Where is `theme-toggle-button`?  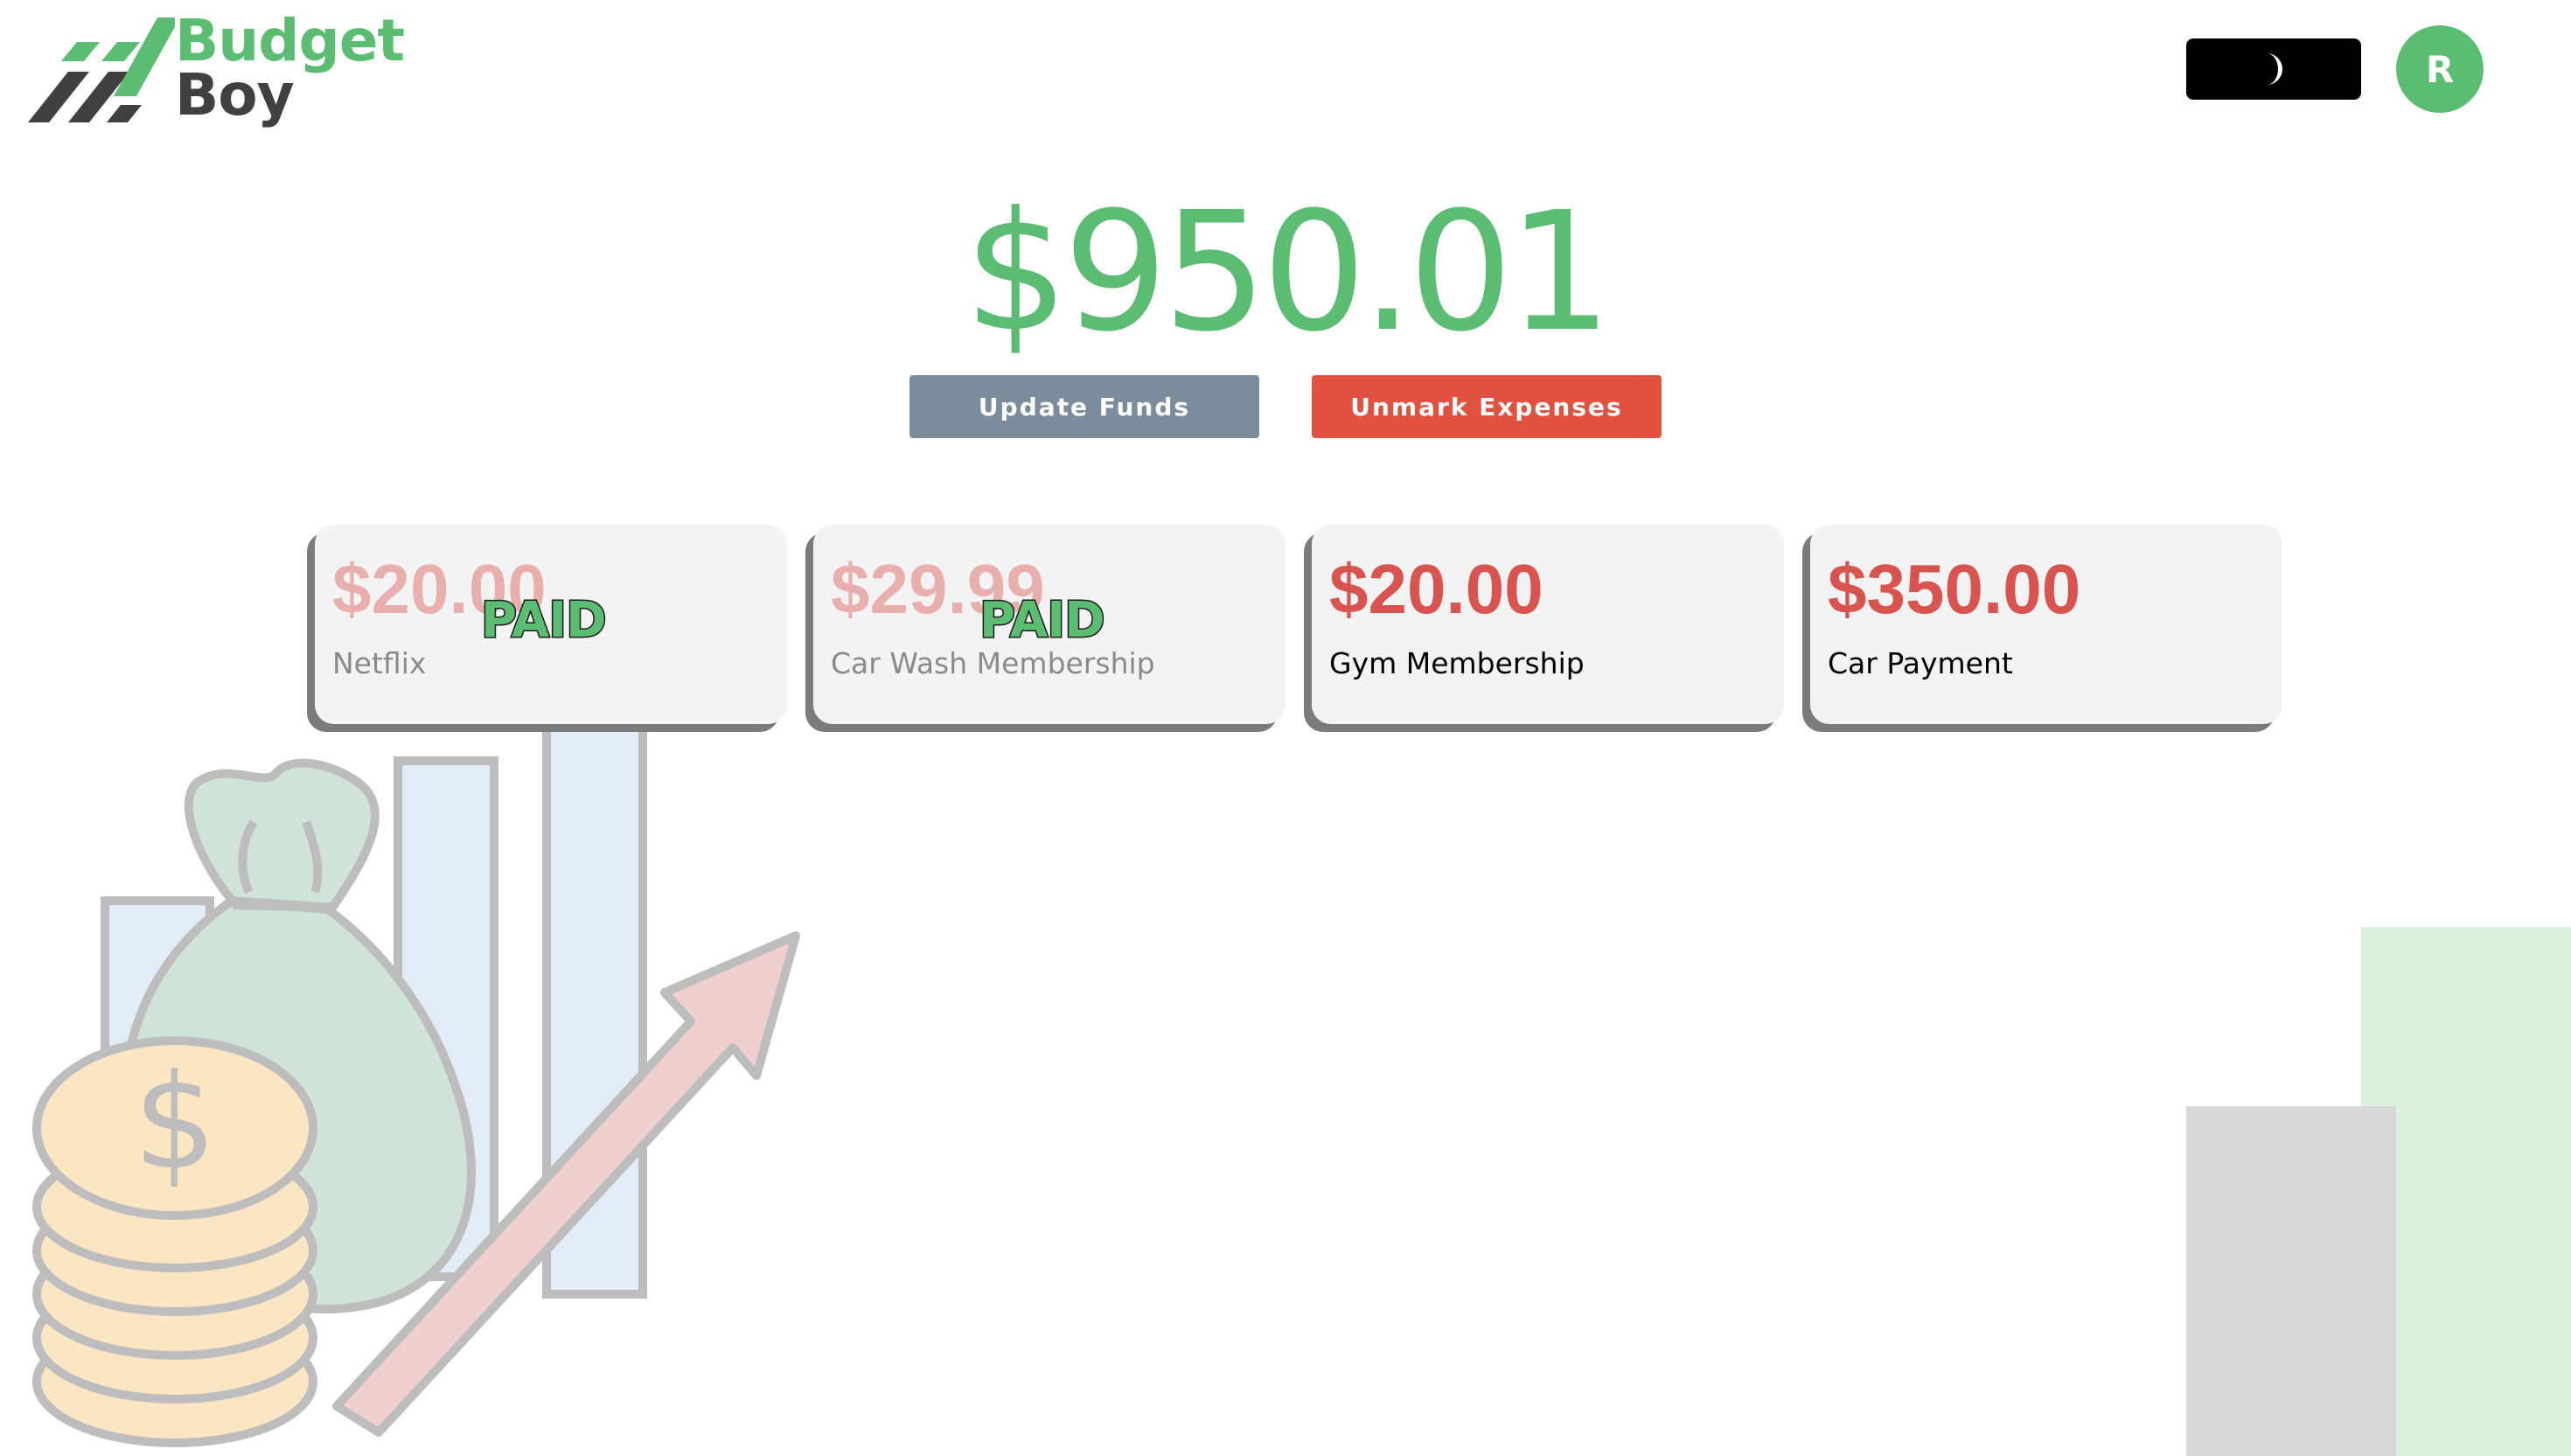
theme-toggle-button is located at coordinates (2273, 69).